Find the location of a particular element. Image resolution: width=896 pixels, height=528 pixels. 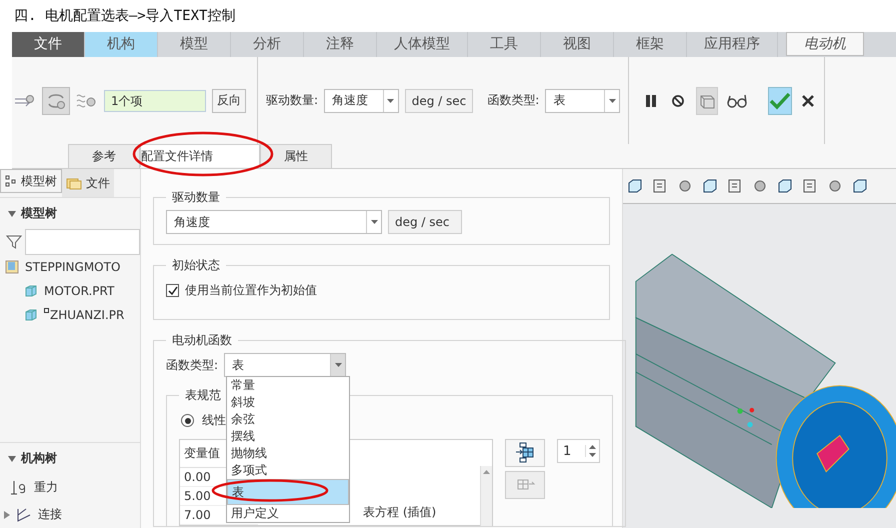

panel-tab: 属性 is located at coordinates (296, 156).